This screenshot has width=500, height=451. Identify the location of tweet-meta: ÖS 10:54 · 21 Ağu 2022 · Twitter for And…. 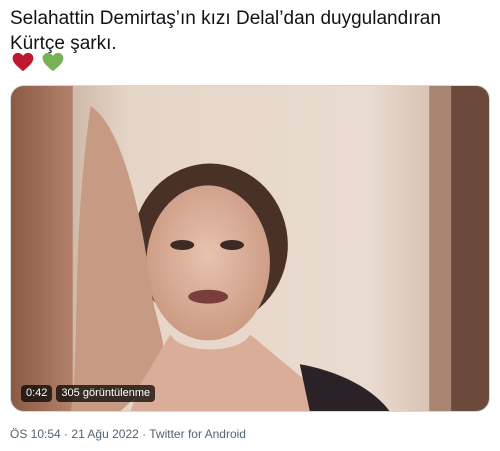
(128, 434).